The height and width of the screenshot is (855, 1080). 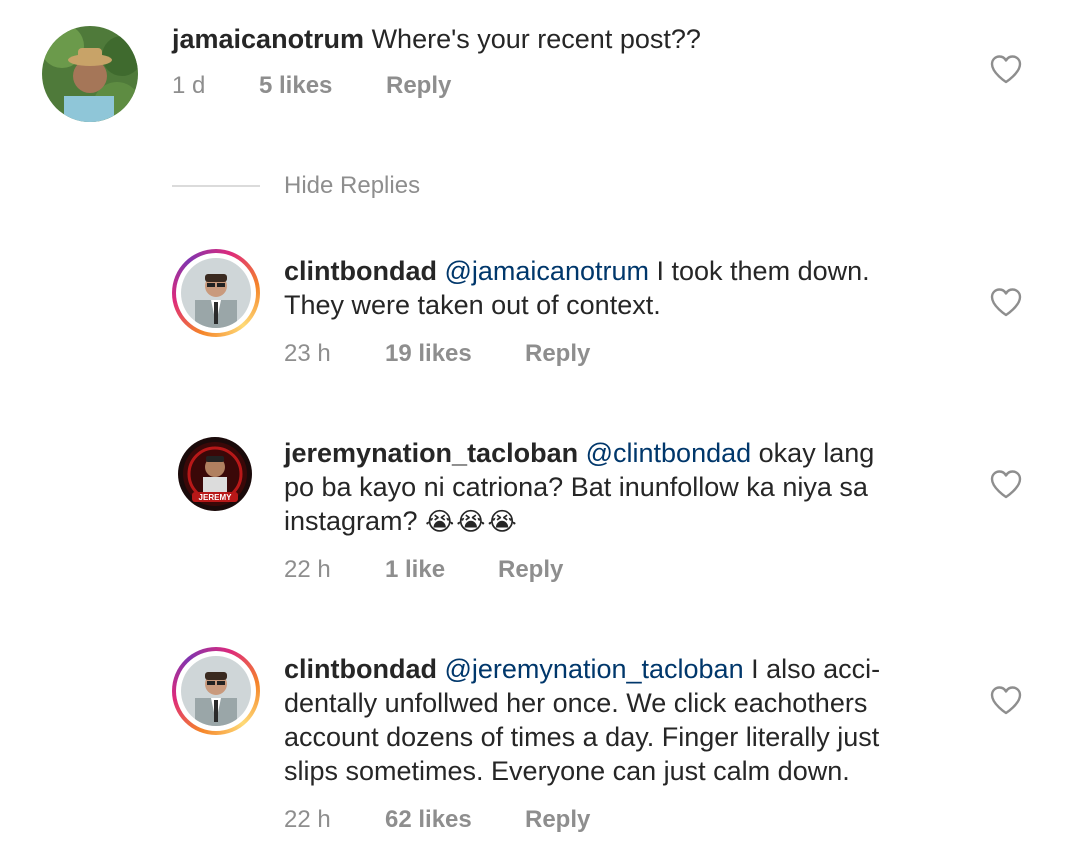 I want to click on comment-body: Where's your recent post??, so click(x=536, y=39).